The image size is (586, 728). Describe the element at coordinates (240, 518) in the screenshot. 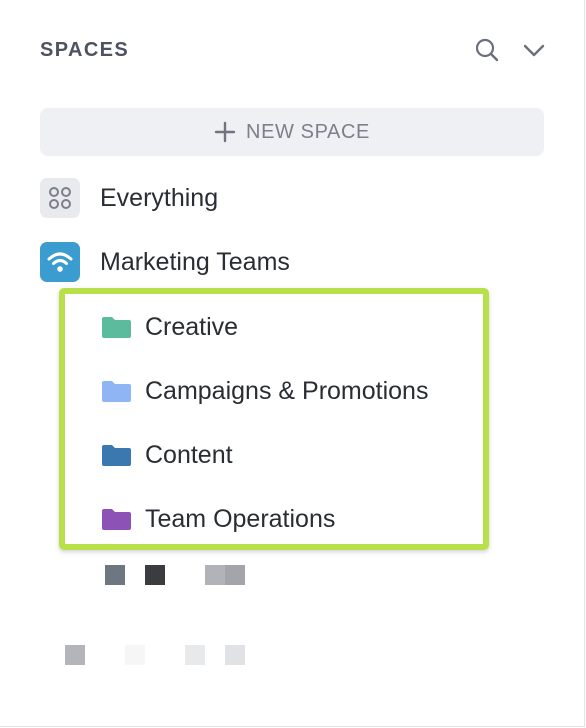

I see `folder-label: Team Operations` at that location.